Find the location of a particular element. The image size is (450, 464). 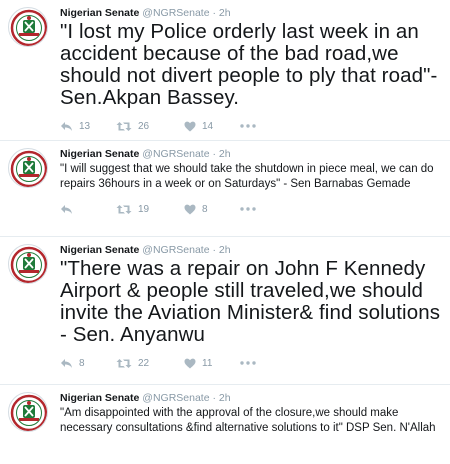

retweet-count: 22 is located at coordinates (144, 363).